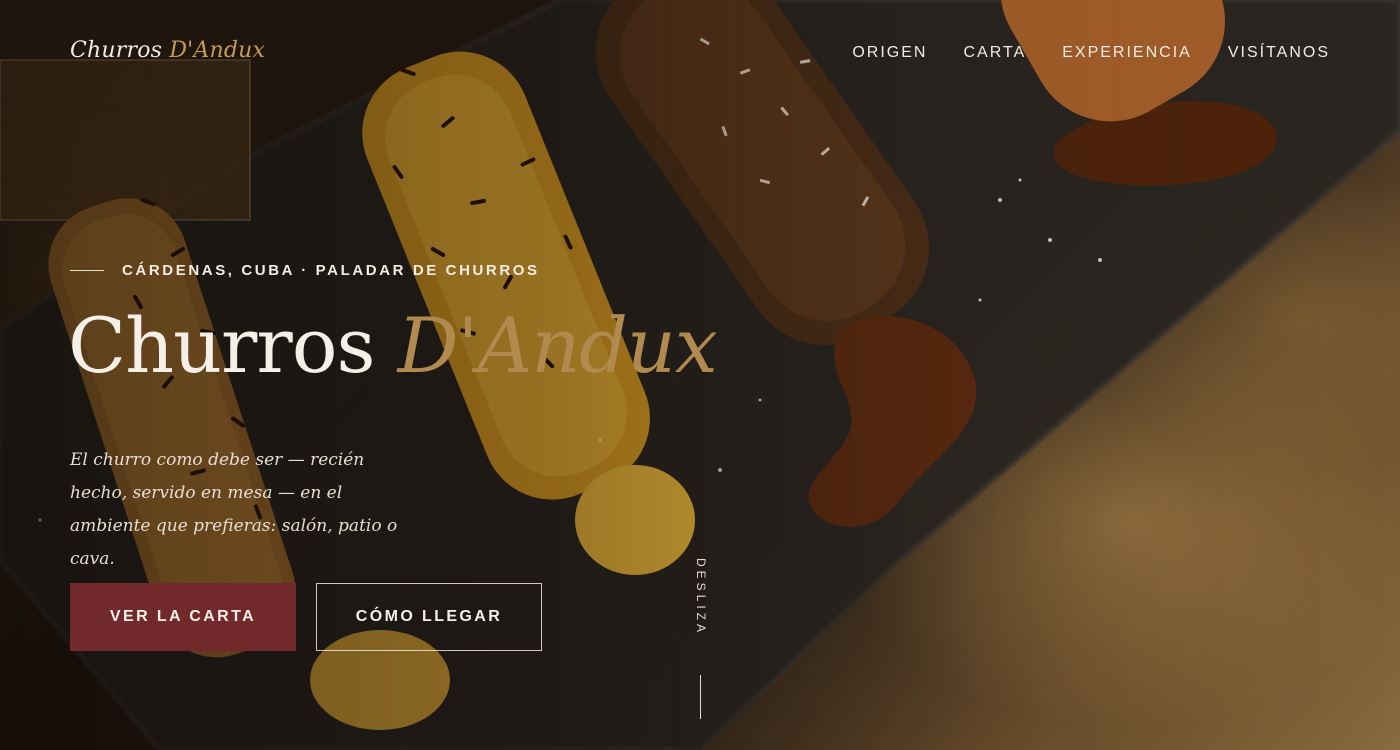 Image resolution: width=1400 pixels, height=750 pixels. What do you see at coordinates (331, 270) in the screenshot?
I see `eyebrow-text: CÁRDENAS, CUBA · PALADAR DE CHURROS` at bounding box center [331, 270].